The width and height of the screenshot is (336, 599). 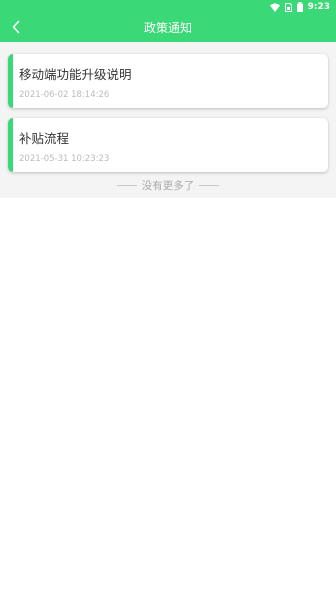 I want to click on notice-card: 移动端功能升级说明 2021-06-02 18:14:26, so click(x=168, y=81).